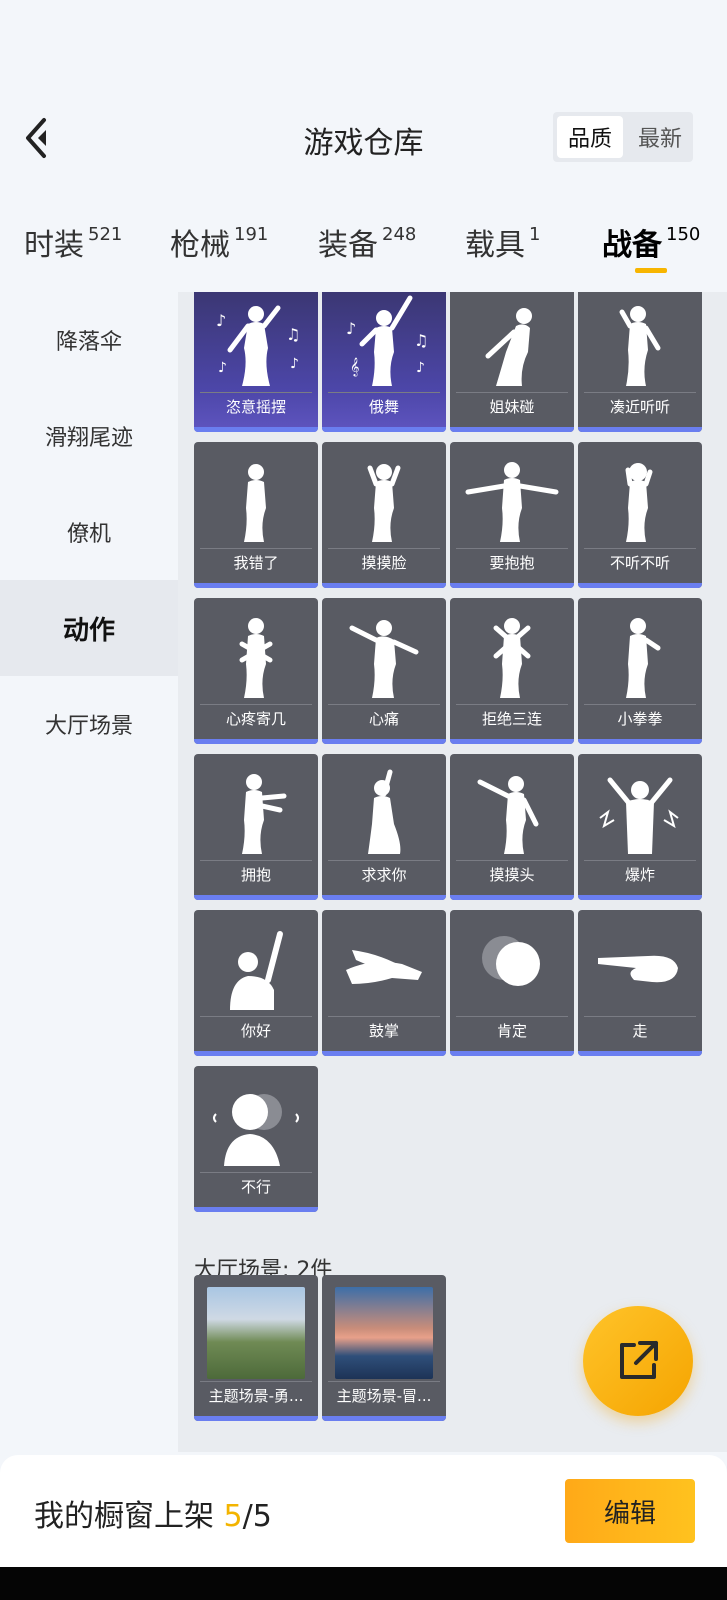 The height and width of the screenshot is (1600, 727). I want to click on tab-count: 1, so click(535, 234).